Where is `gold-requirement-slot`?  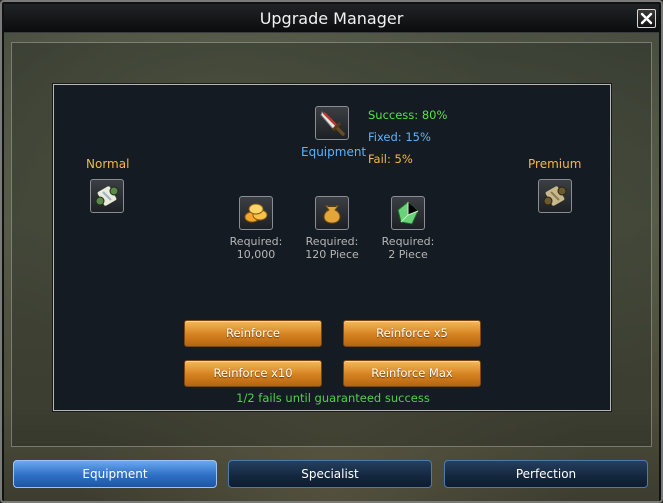
gold-requirement-slot is located at coordinates (256, 213).